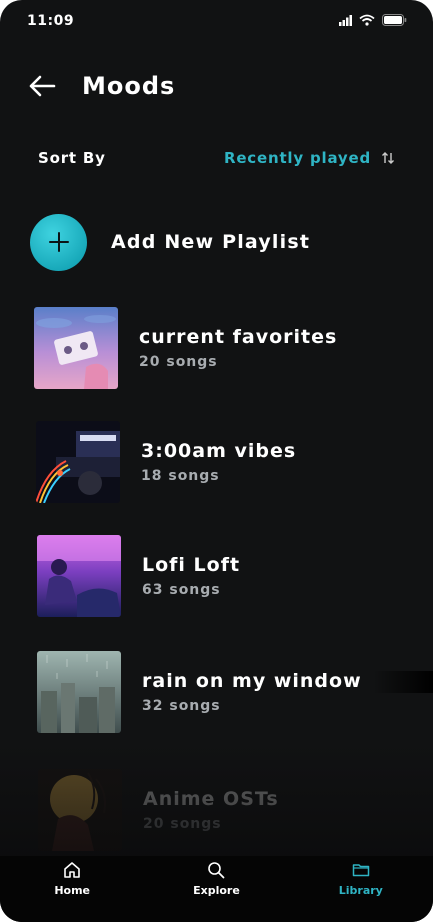 Image resolution: width=433 pixels, height=922 pixels. I want to click on nav-label: Home, so click(72, 890).